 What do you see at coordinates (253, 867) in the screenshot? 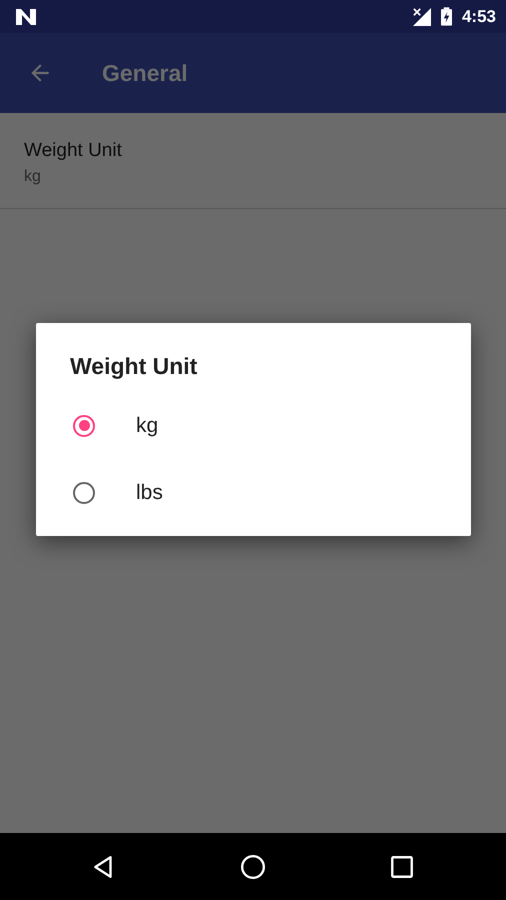
I see `home-icon` at bounding box center [253, 867].